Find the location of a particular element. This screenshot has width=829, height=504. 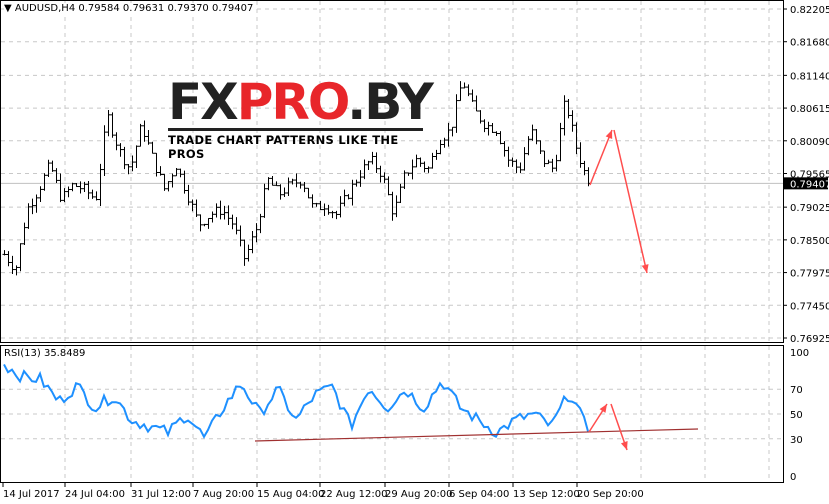

rsi-arrow-down-head-icon is located at coordinates (624, 445).